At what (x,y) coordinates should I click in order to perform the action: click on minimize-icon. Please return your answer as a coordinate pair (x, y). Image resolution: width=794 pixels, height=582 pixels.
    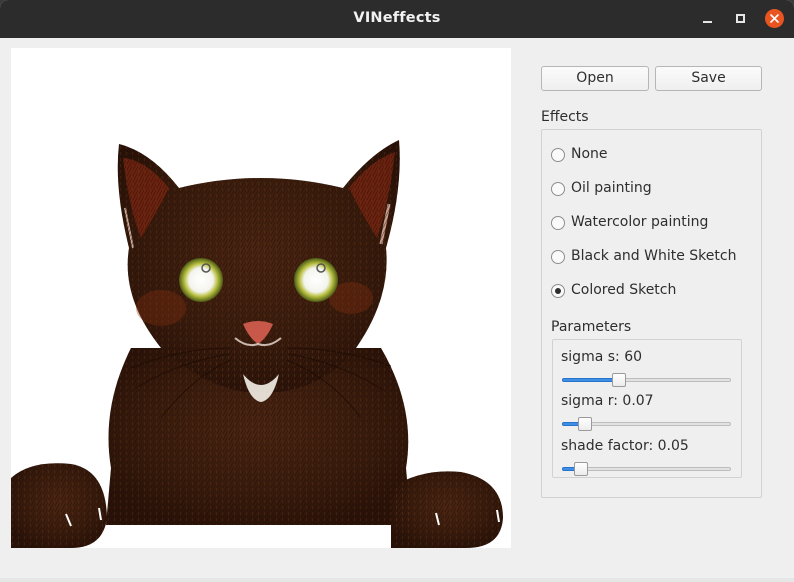
    Looking at the image, I should click on (708, 19).